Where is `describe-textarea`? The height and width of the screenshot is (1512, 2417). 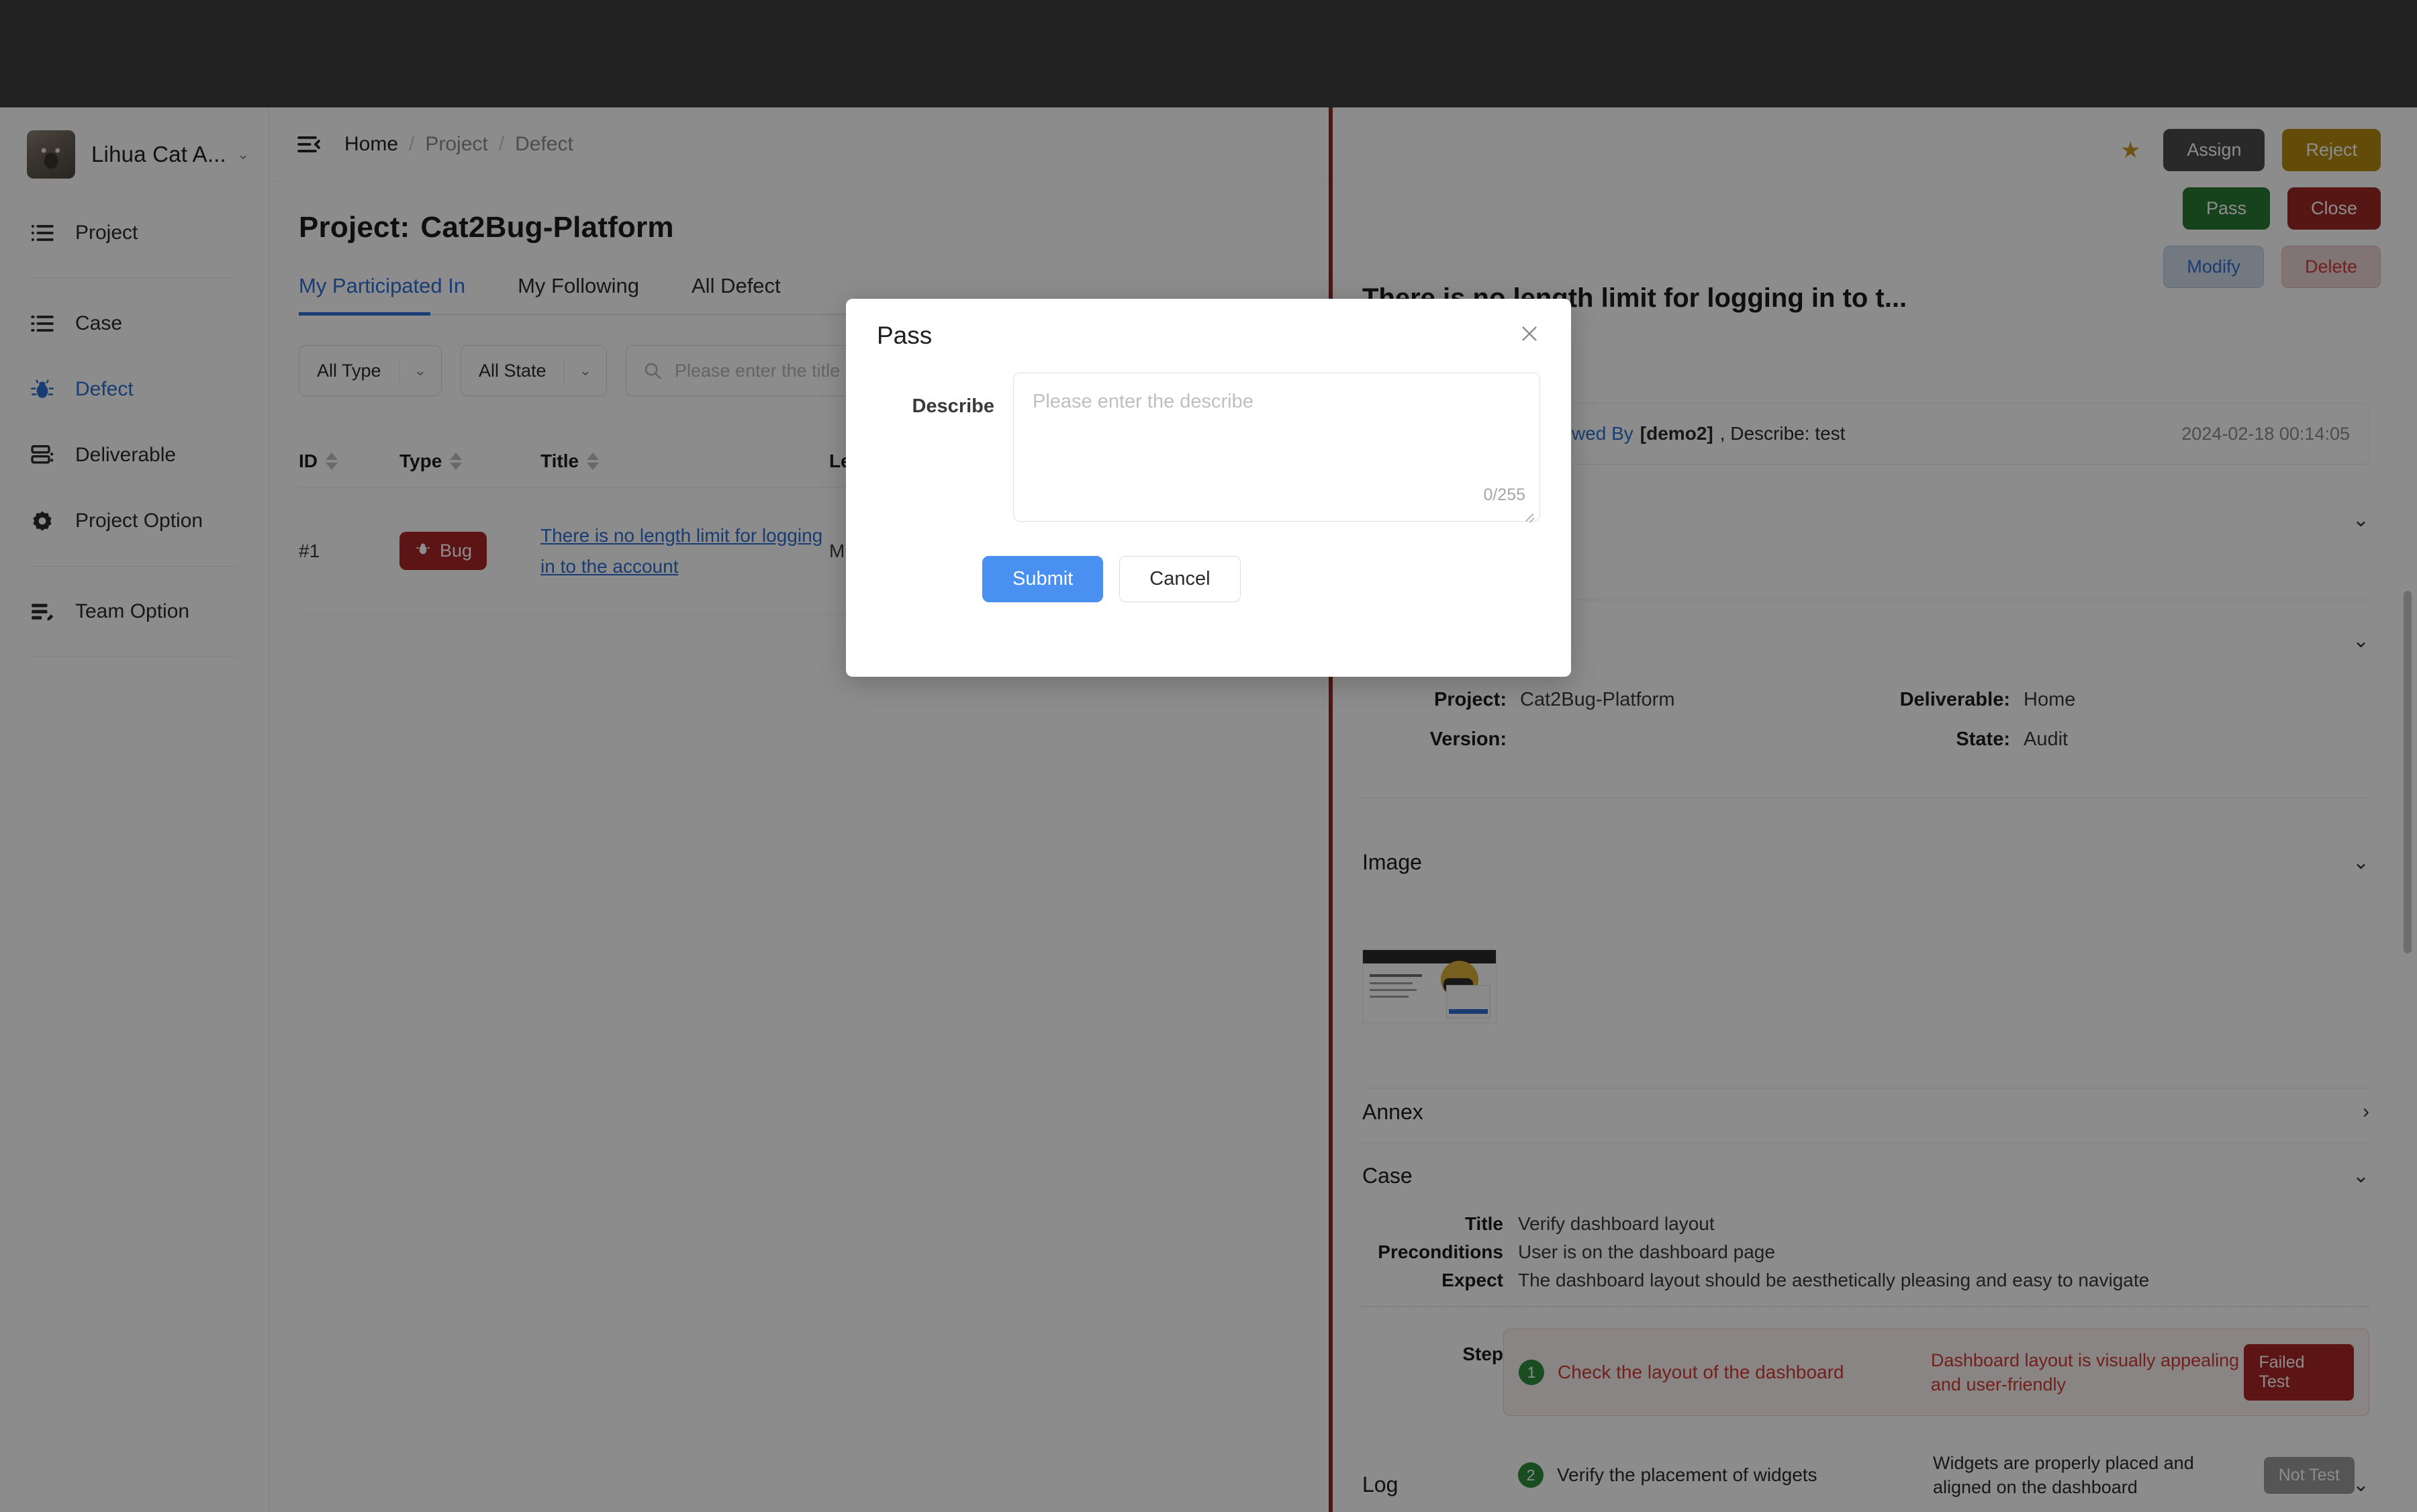 describe-textarea is located at coordinates (1277, 447).